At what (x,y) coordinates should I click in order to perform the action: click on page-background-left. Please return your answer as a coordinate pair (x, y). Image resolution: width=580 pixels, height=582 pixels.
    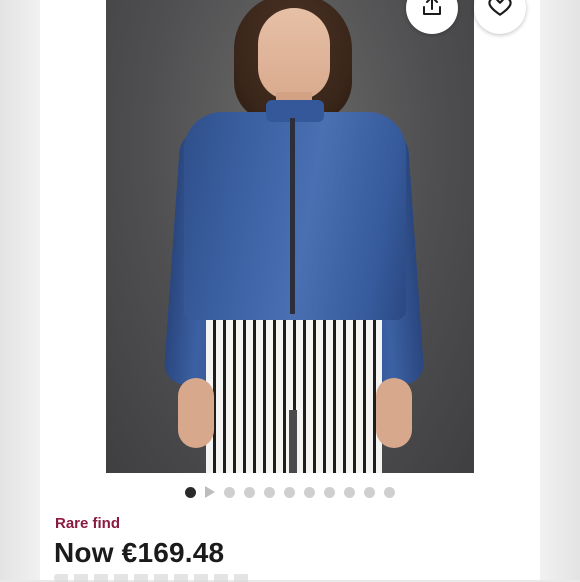
    Looking at the image, I should click on (20, 290).